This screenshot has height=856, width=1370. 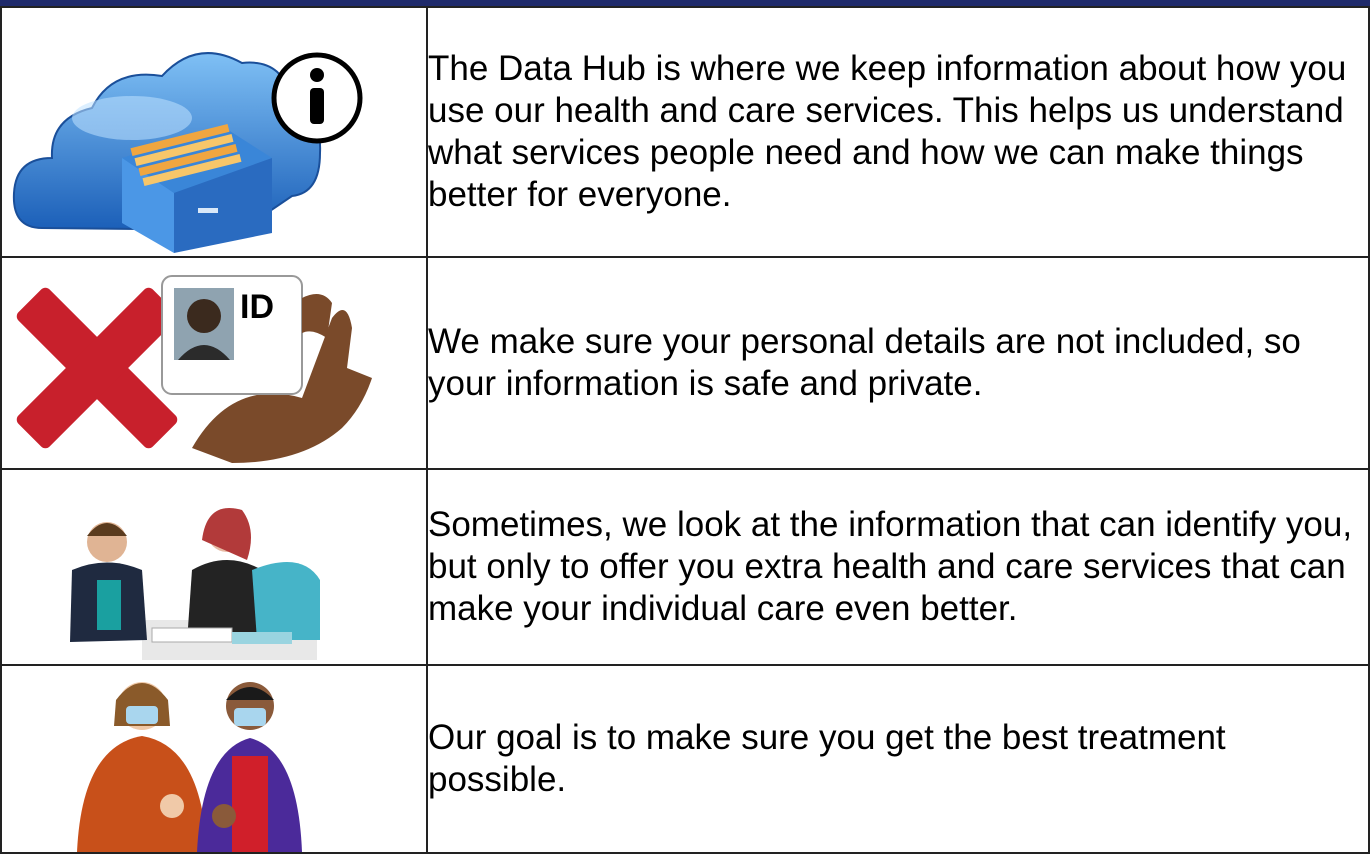 I want to click on info-icon, so click(x=317, y=98).